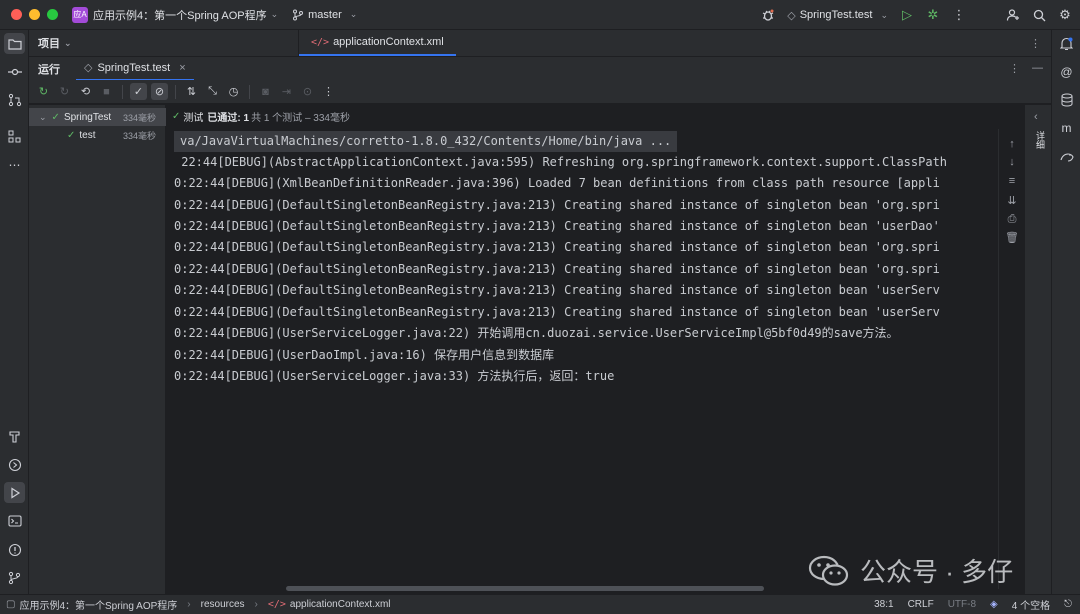 The image size is (1080, 614). I want to click on zoom-window-button, so click(52, 14).